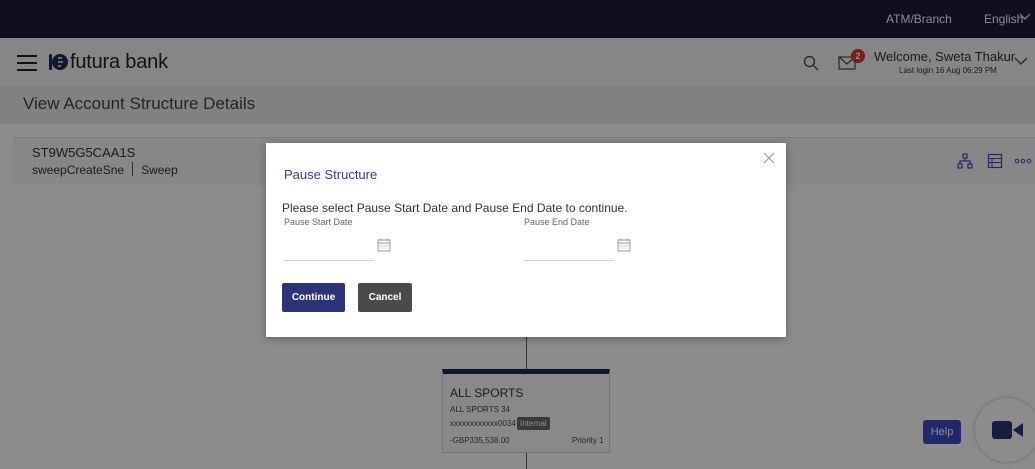 The width and height of the screenshot is (1035, 469). I want to click on pause-start-date-input, so click(329, 250).